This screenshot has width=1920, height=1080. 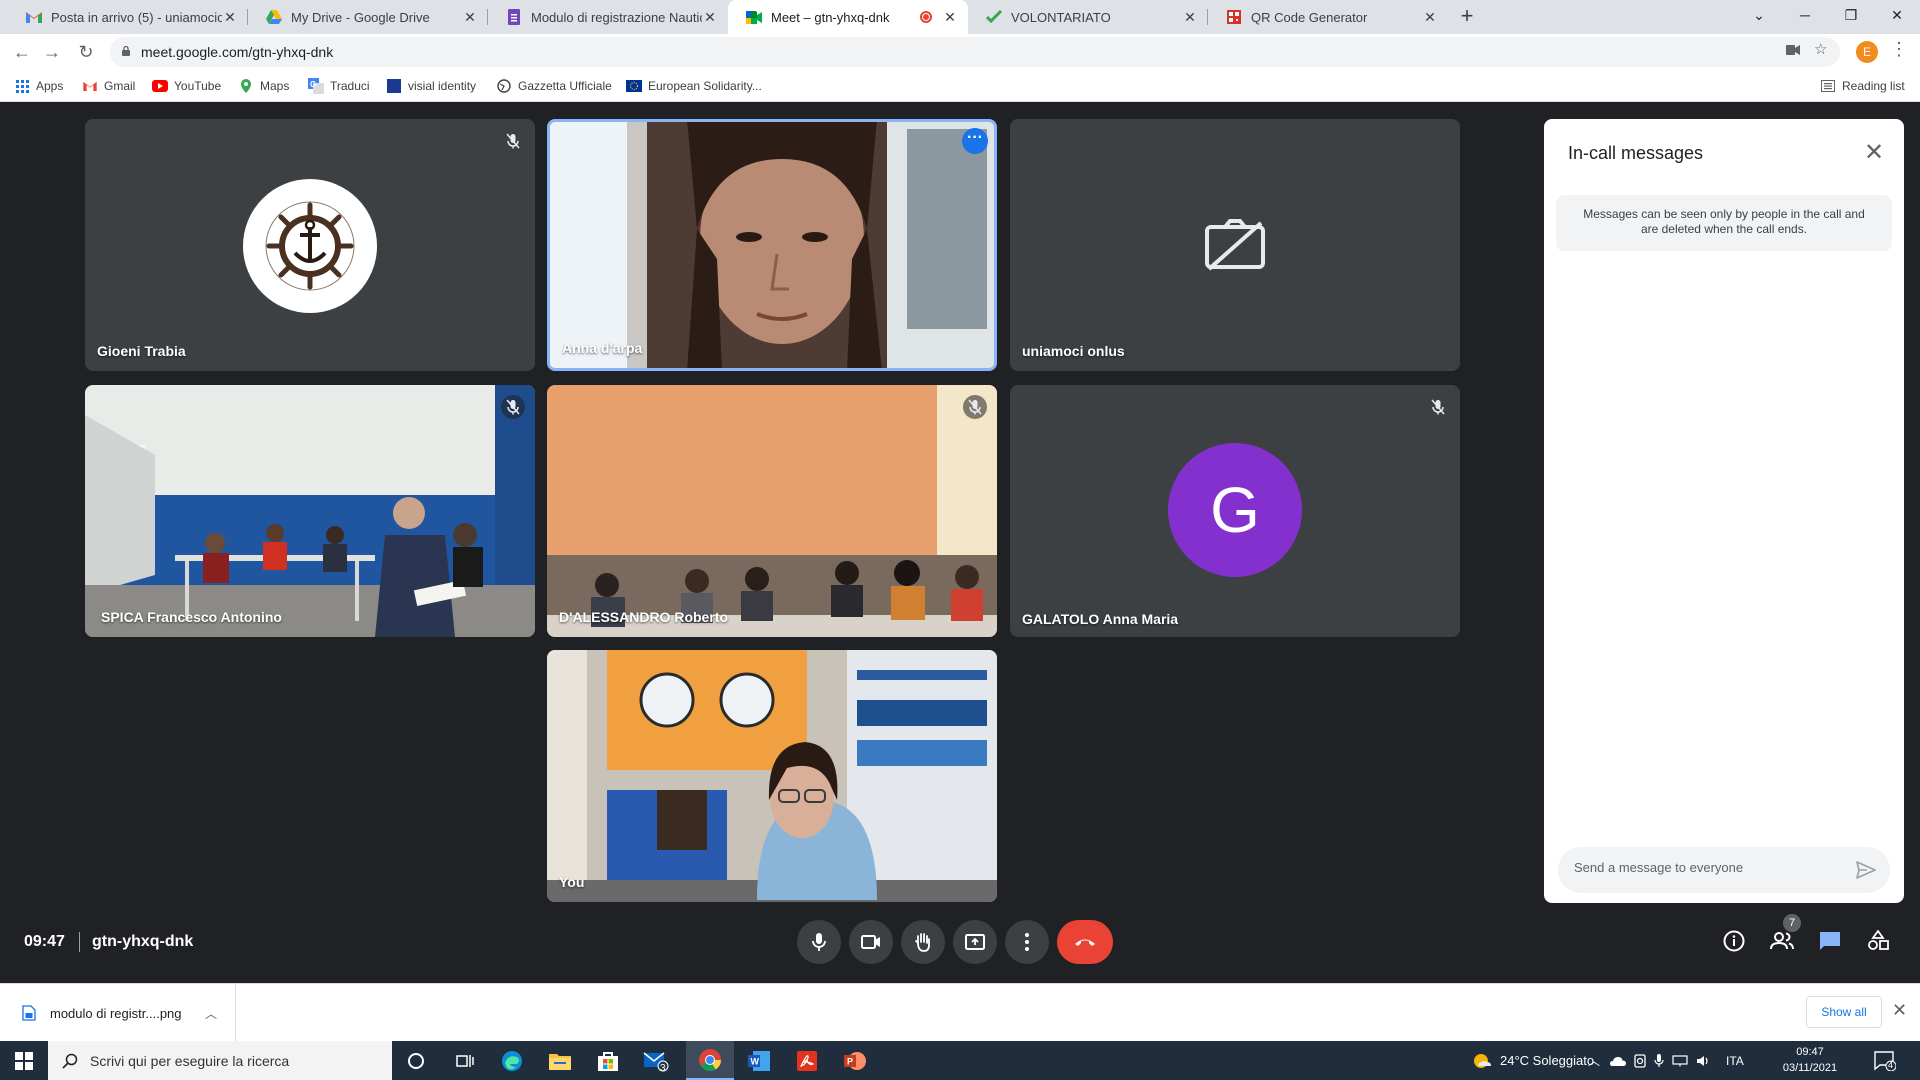 What do you see at coordinates (1309, 17) in the screenshot?
I see `tab-title: QR Code Generator` at bounding box center [1309, 17].